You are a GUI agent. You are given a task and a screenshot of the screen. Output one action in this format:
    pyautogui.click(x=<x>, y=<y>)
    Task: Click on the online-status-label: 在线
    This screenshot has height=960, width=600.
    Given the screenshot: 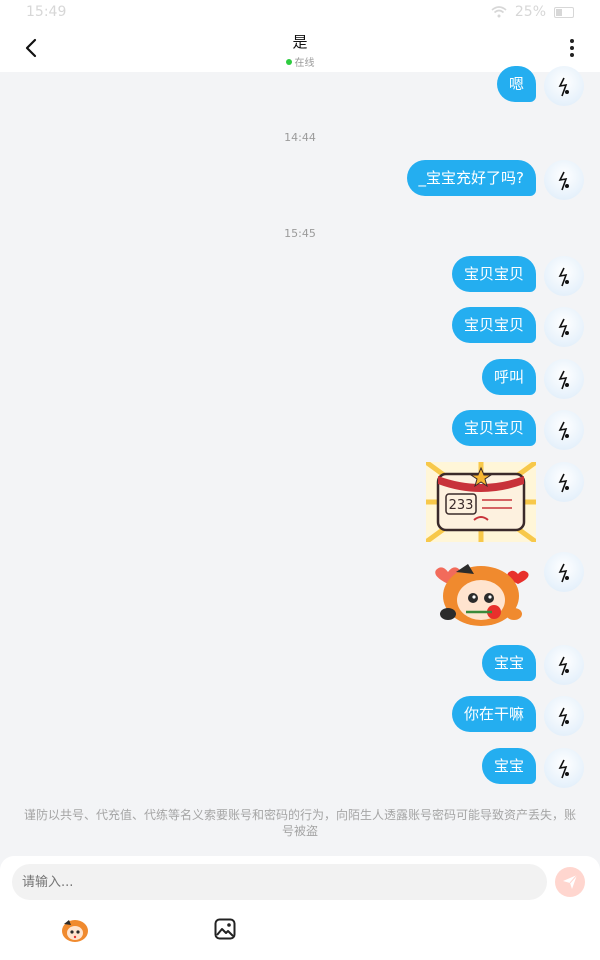 What is the action you would take?
    pyautogui.click(x=304, y=63)
    